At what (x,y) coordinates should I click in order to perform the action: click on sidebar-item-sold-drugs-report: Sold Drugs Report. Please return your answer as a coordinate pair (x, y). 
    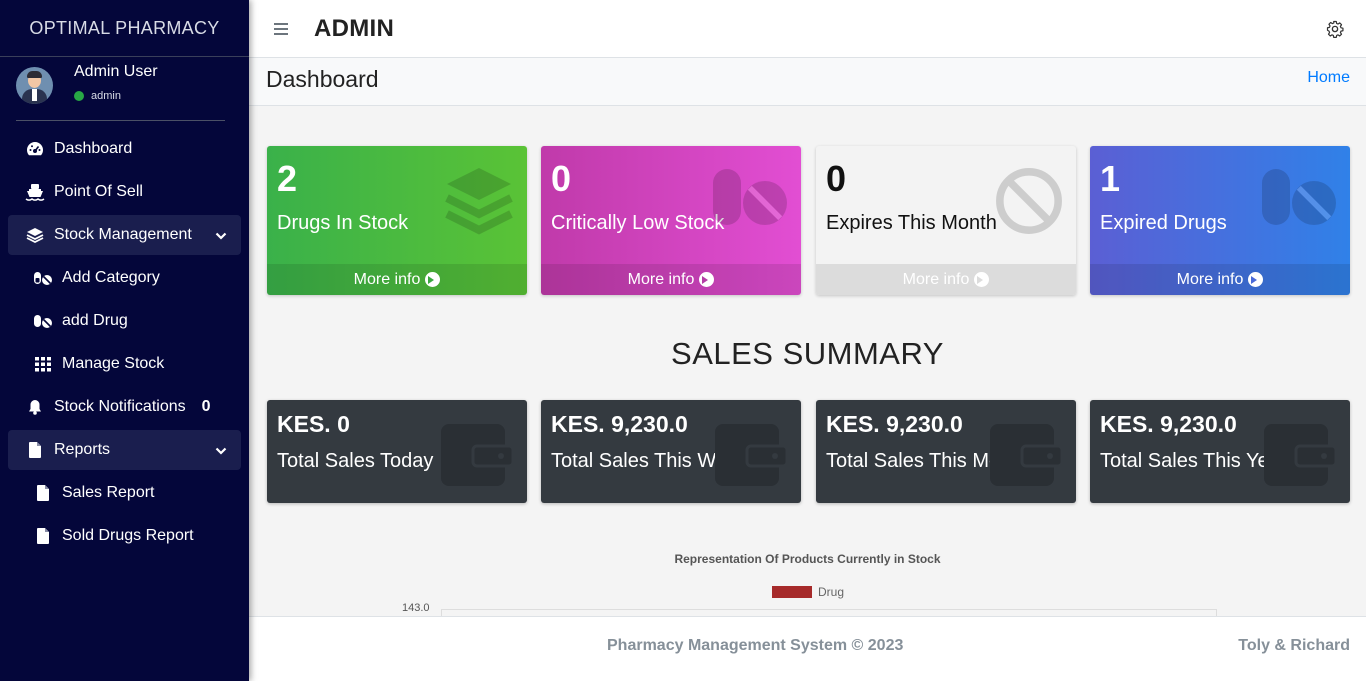
    Looking at the image, I should click on (124, 536).